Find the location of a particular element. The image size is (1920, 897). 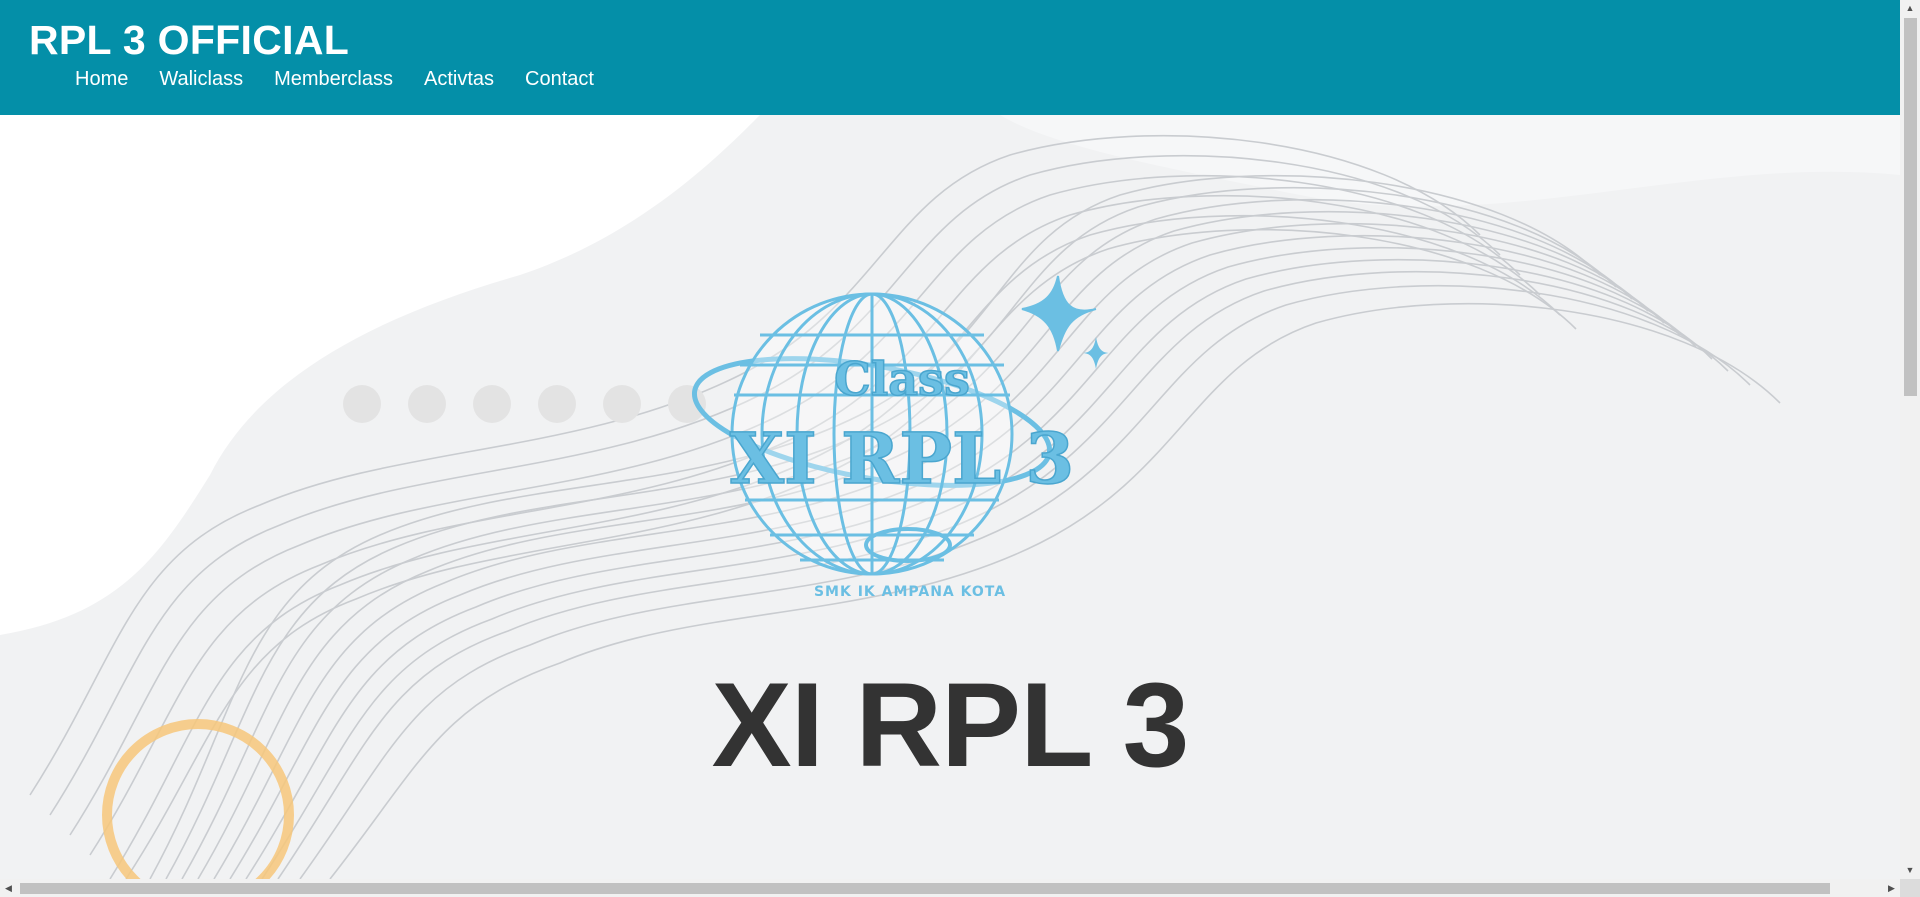

brand-title: RPL 3 OFFICIAL is located at coordinates (189, 40).